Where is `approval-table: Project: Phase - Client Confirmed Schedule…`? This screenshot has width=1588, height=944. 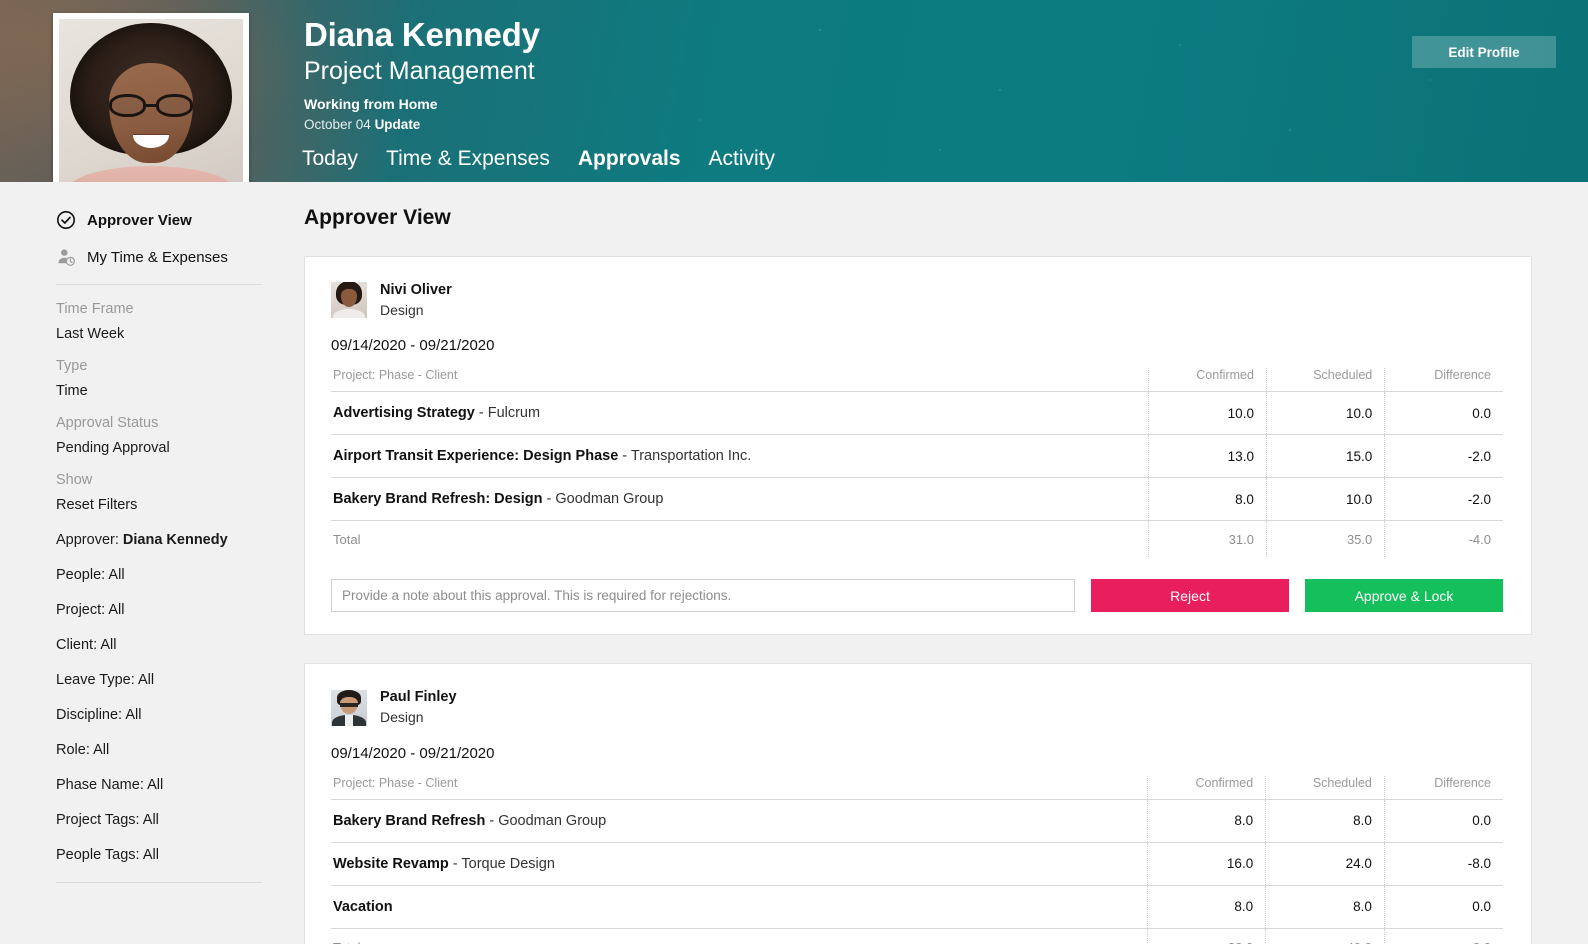
approval-table: Project: Phase - Client Confirmed Schedule… is located at coordinates (917, 463).